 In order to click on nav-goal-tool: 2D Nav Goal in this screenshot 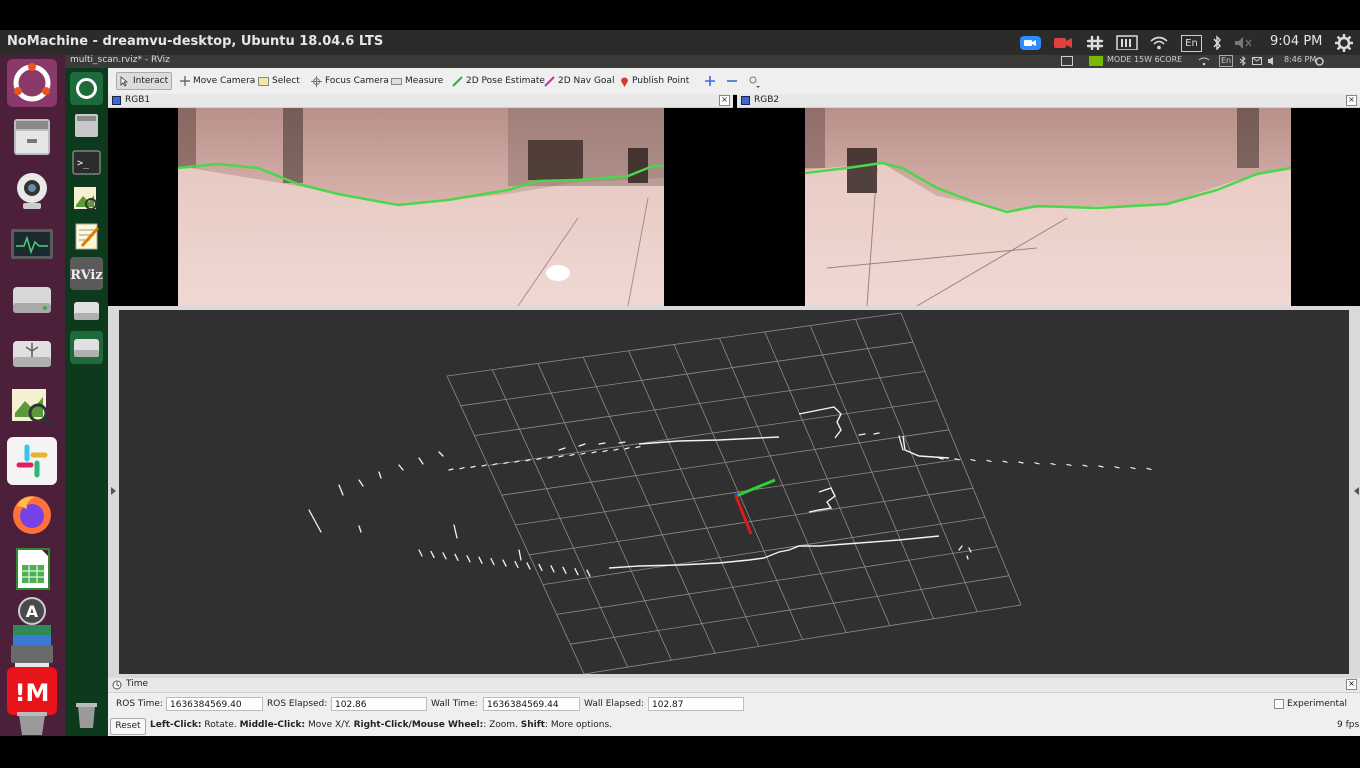, I will do `click(579, 81)`.